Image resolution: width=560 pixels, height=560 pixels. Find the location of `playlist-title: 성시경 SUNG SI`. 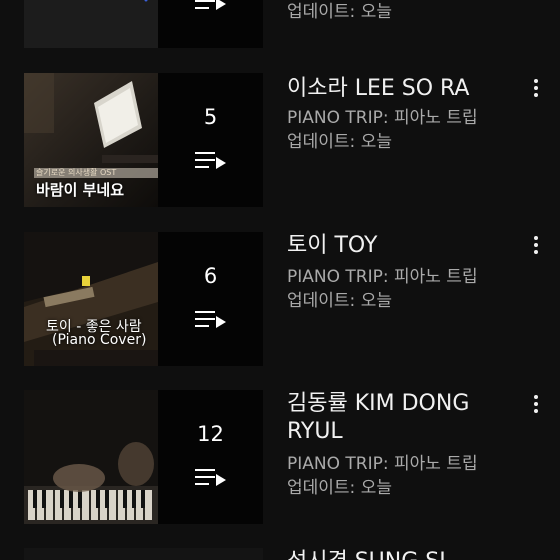

playlist-title: 성시경 SUNG SI is located at coordinates (404, 554).